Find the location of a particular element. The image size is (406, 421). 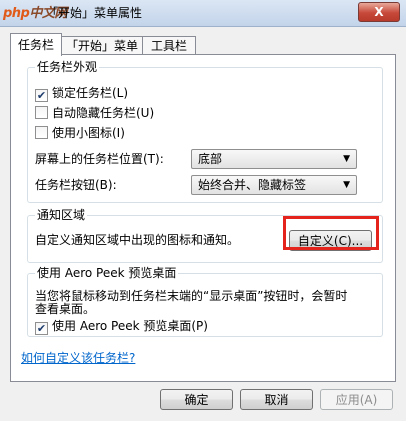

aero-peek-option: ✔ 使用 Aero Peek 预览桌面(P) is located at coordinates (121, 326).